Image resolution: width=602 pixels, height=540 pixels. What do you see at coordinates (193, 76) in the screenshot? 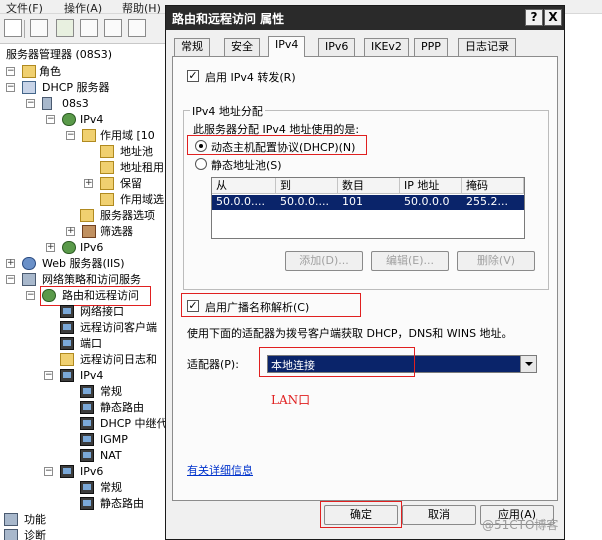
I see `ipv4-forwarding-checkbox: ✓` at bounding box center [193, 76].